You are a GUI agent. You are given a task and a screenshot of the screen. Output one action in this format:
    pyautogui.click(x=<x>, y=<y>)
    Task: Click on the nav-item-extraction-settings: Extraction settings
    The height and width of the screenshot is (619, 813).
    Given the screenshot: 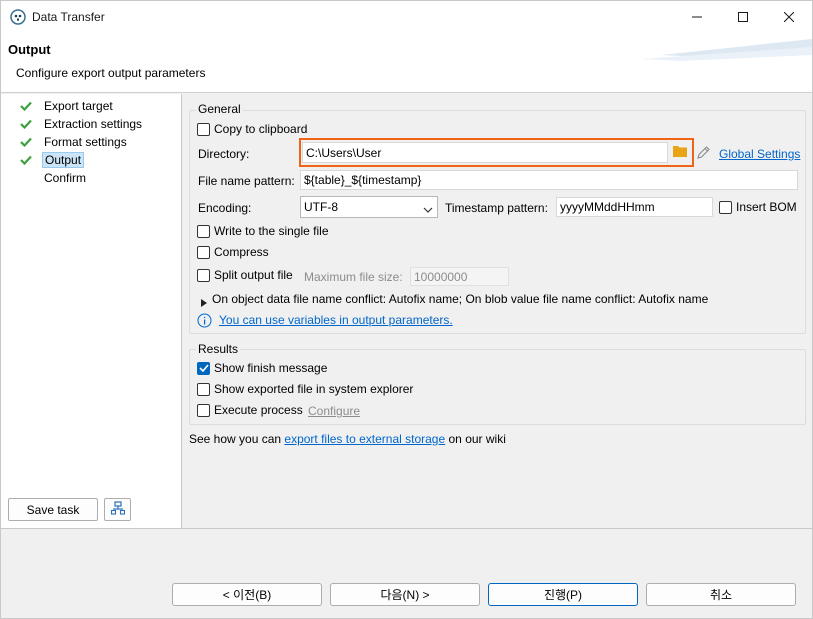 What is the action you would take?
    pyautogui.click(x=81, y=124)
    